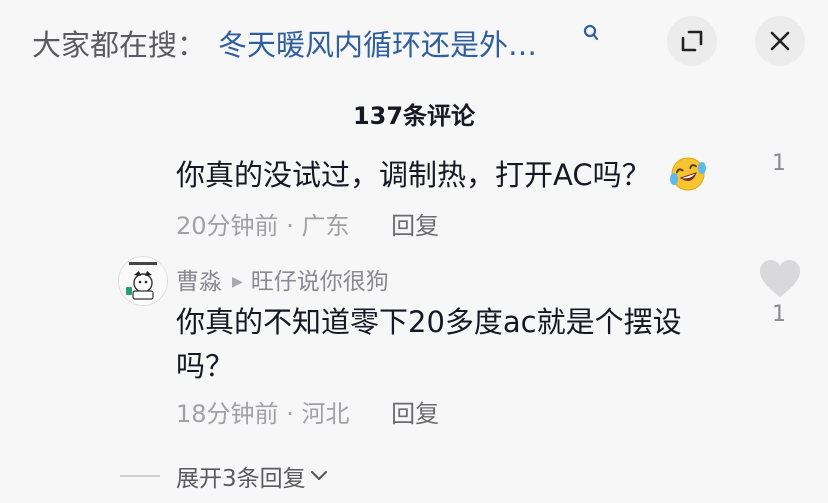  What do you see at coordinates (591, 33) in the screenshot?
I see `search-icon` at bounding box center [591, 33].